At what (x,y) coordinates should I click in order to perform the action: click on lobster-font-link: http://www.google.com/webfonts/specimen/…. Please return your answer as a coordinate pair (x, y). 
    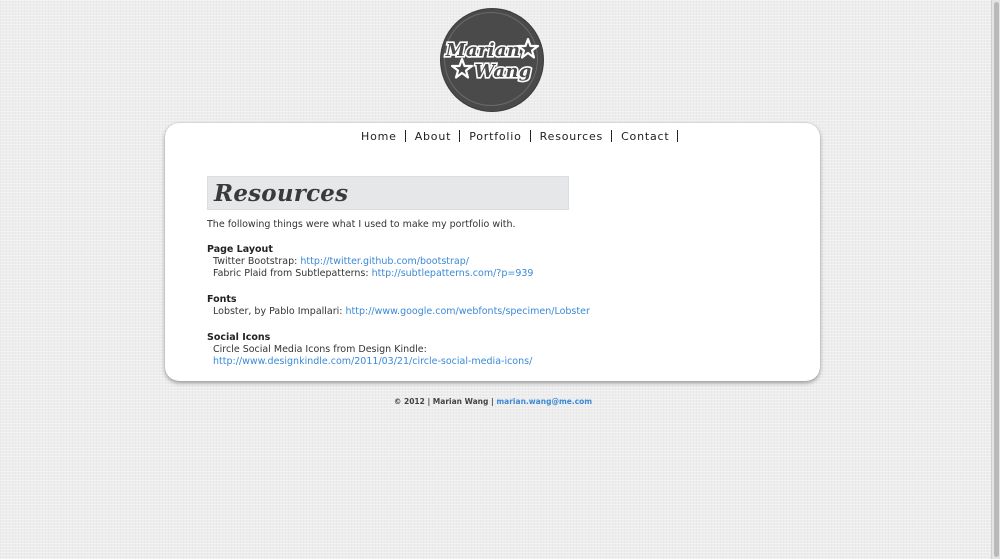
    Looking at the image, I should click on (468, 311).